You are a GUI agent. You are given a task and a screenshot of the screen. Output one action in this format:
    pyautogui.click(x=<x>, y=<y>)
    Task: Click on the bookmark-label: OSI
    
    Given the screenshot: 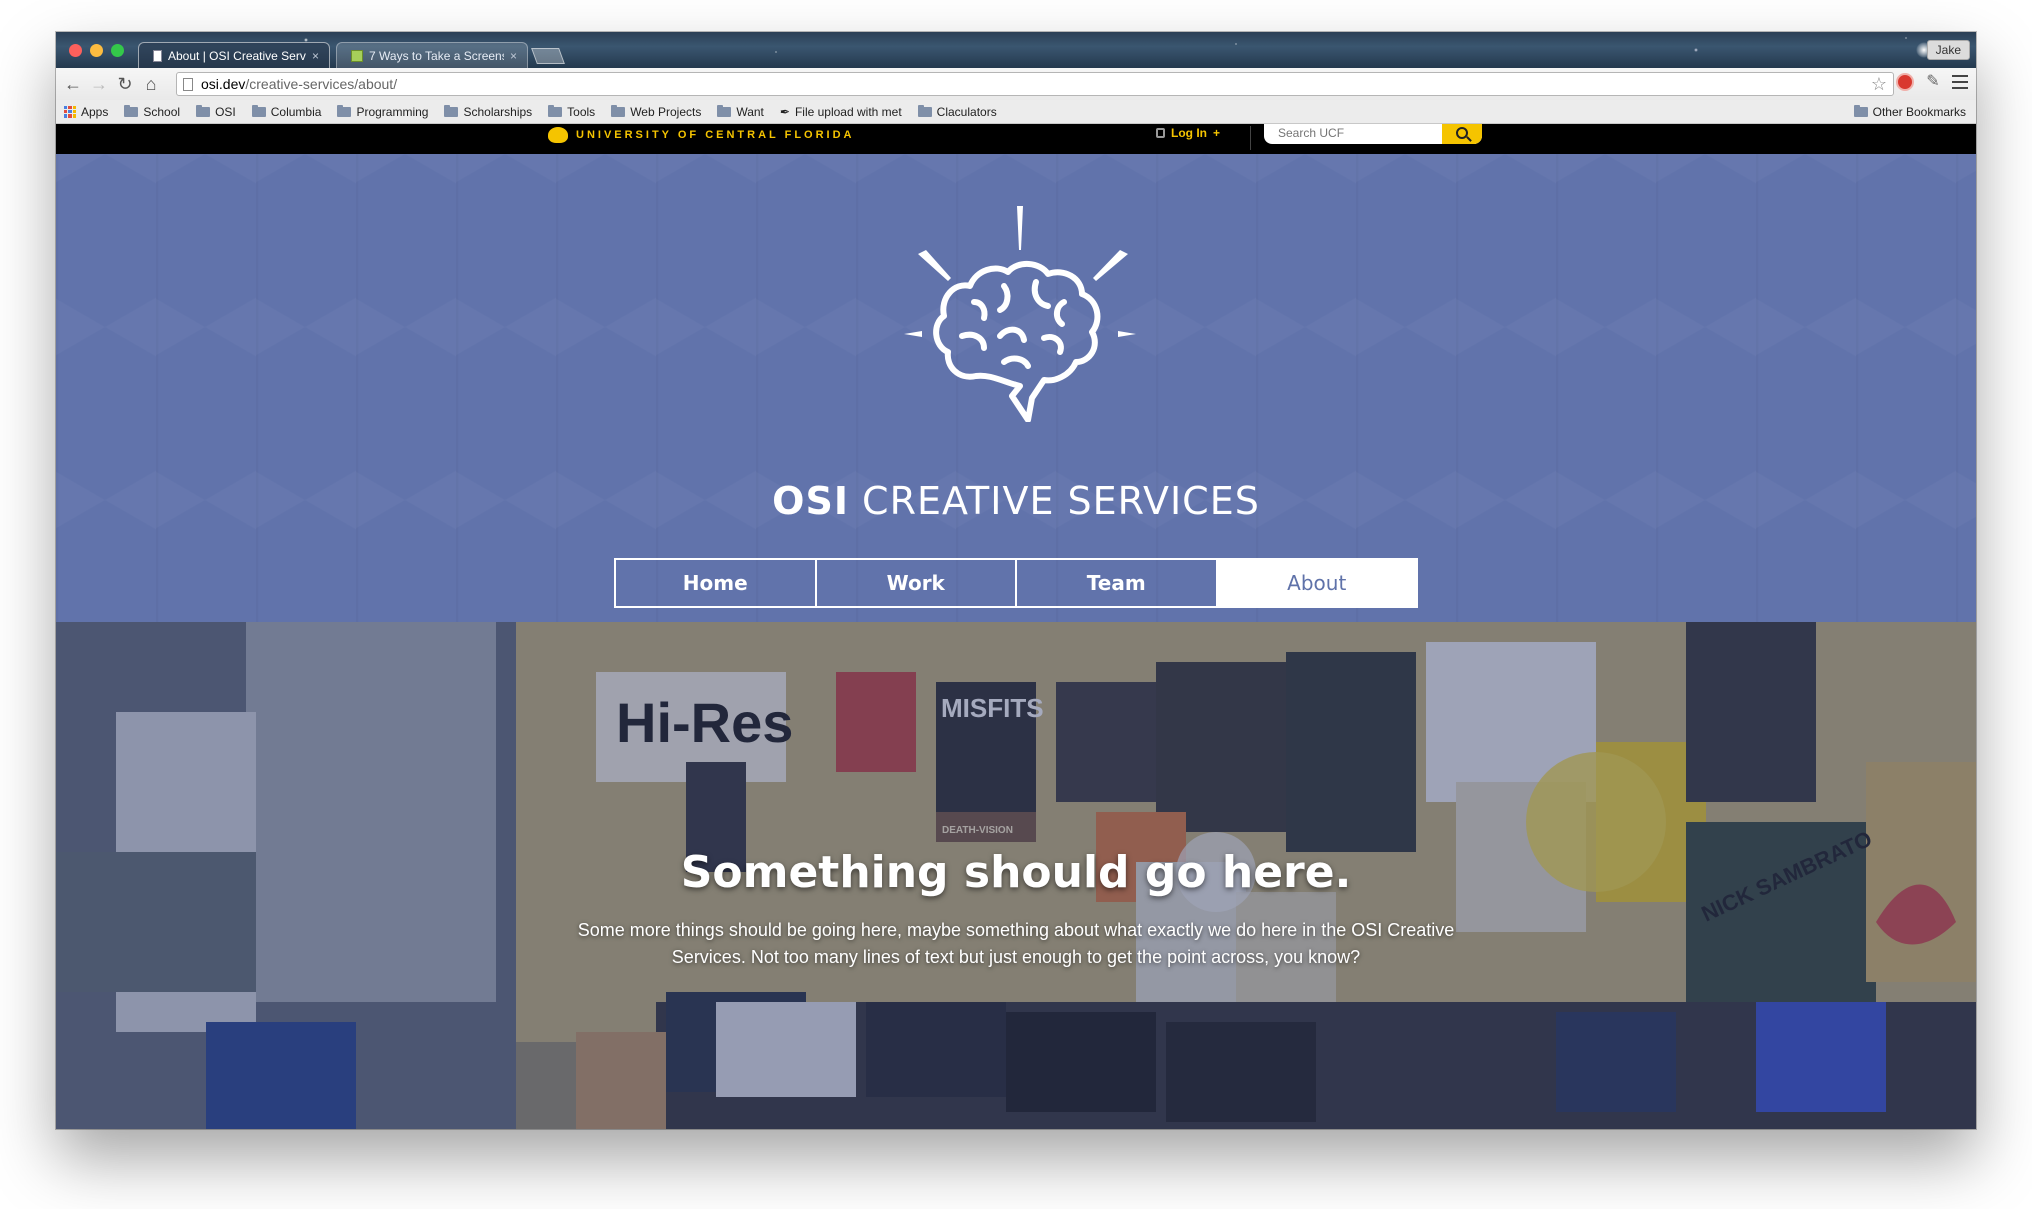 What is the action you would take?
    pyautogui.click(x=225, y=111)
    